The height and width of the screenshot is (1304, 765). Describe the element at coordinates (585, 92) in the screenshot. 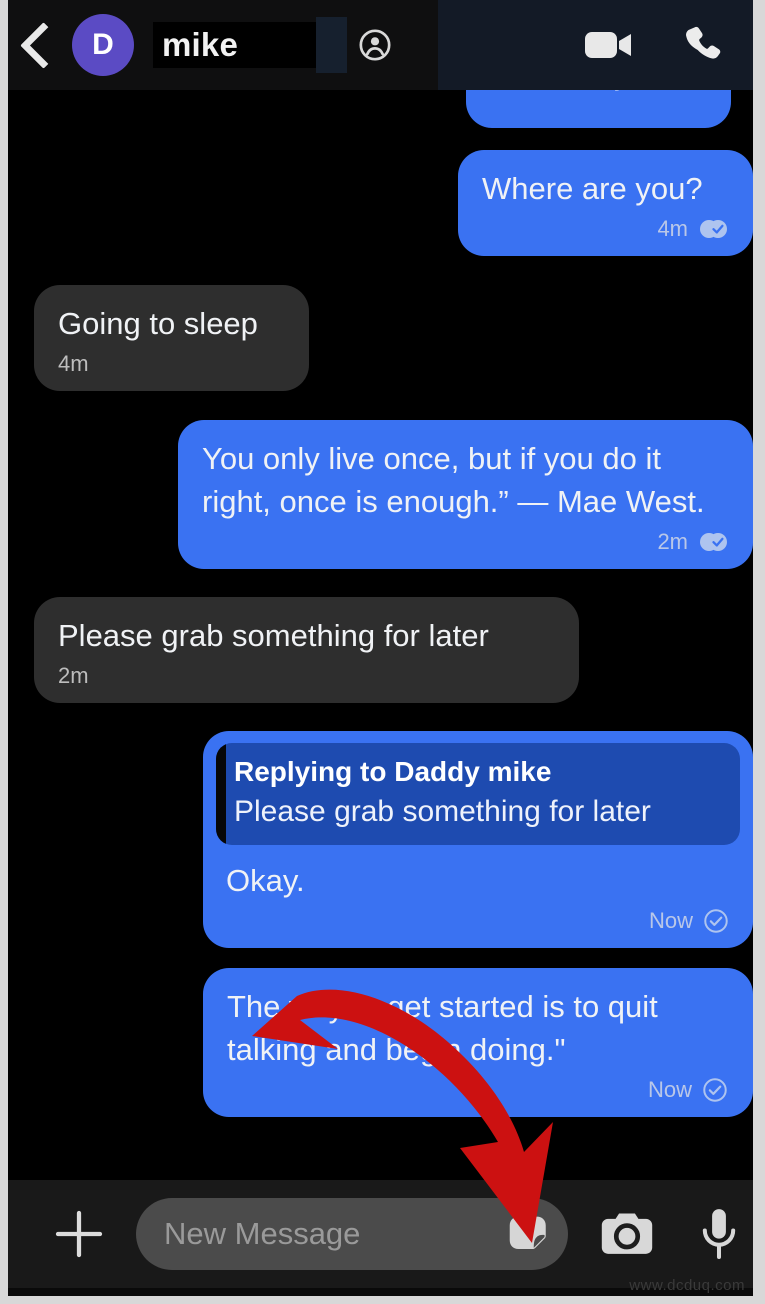

I see `message-text: How are you?` at that location.